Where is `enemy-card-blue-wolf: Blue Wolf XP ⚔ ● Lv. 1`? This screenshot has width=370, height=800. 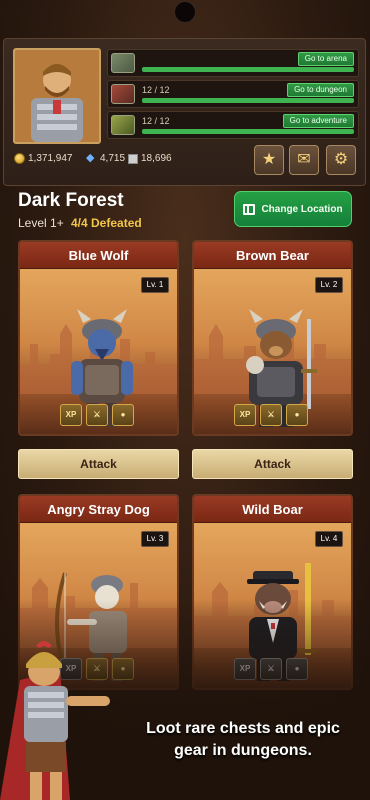
enemy-card-blue-wolf: Blue Wolf XP ⚔ ● Lv. 1 is located at coordinates (98, 338).